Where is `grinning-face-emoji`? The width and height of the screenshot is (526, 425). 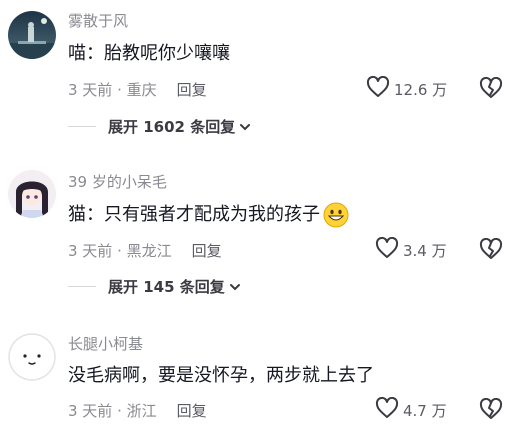 grinning-face-emoji is located at coordinates (336, 215).